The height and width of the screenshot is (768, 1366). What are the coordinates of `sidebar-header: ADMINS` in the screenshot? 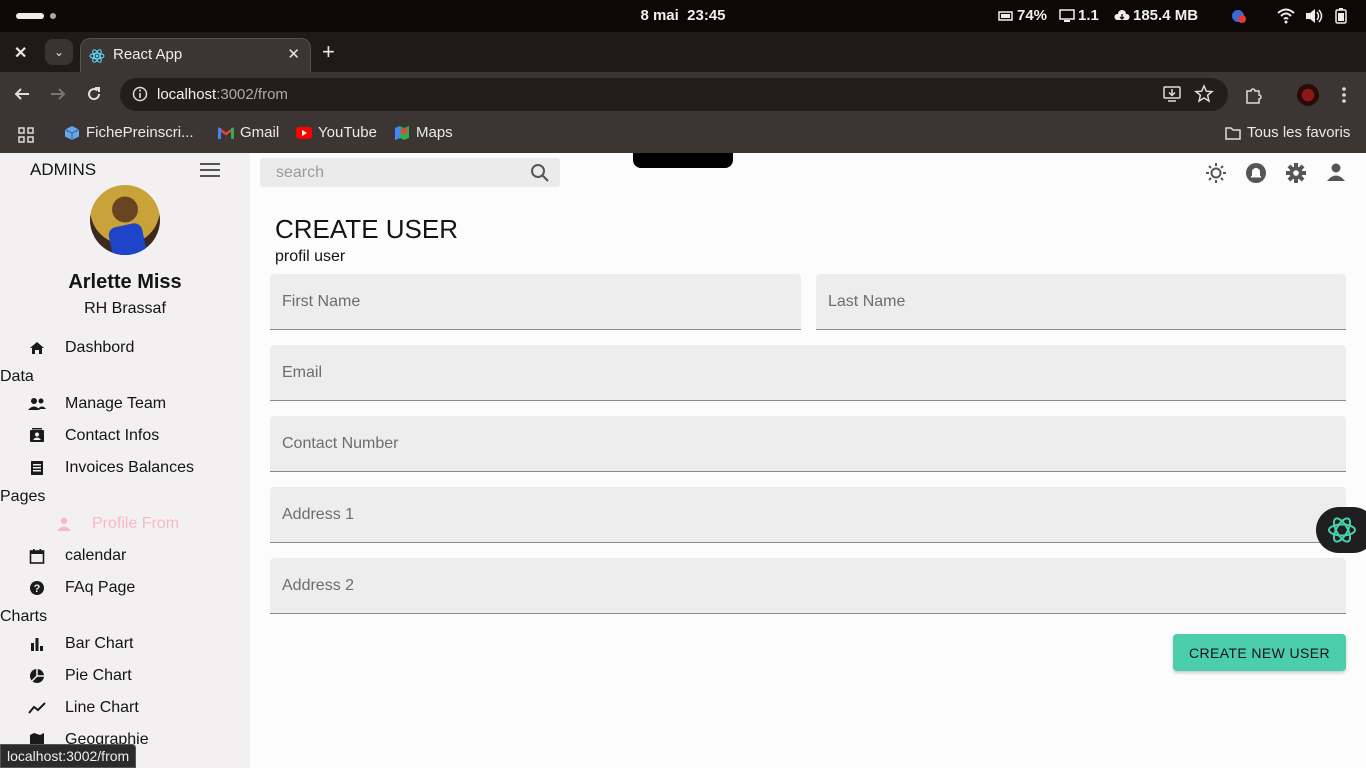 It's located at (63, 169).